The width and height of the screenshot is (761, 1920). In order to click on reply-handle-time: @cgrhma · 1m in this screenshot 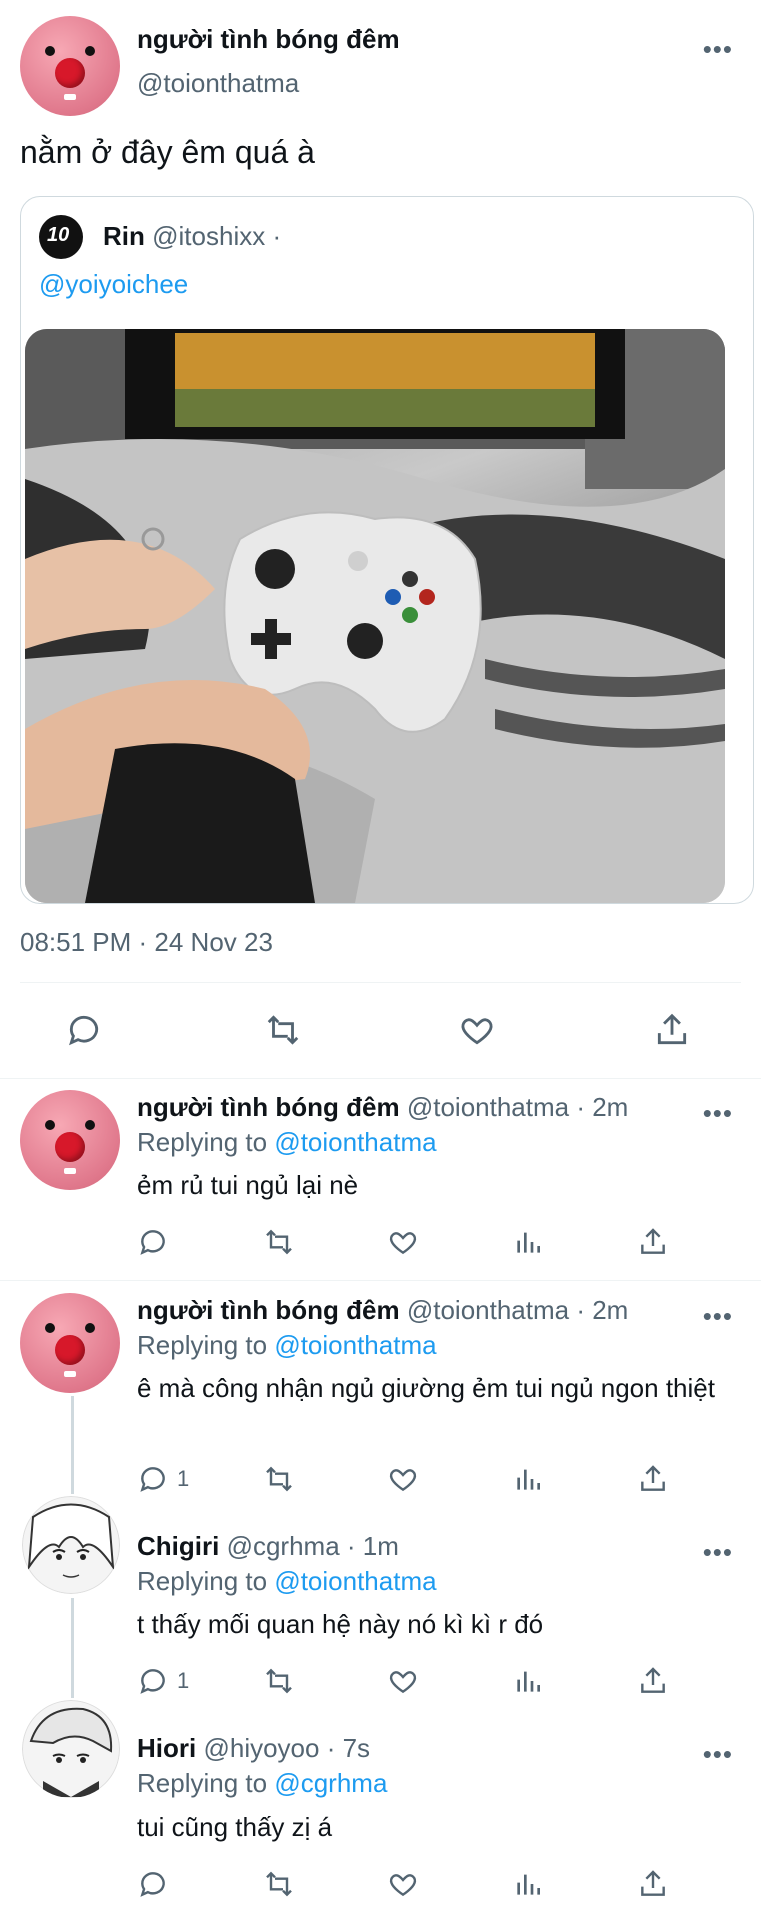, I will do `click(313, 1546)`.